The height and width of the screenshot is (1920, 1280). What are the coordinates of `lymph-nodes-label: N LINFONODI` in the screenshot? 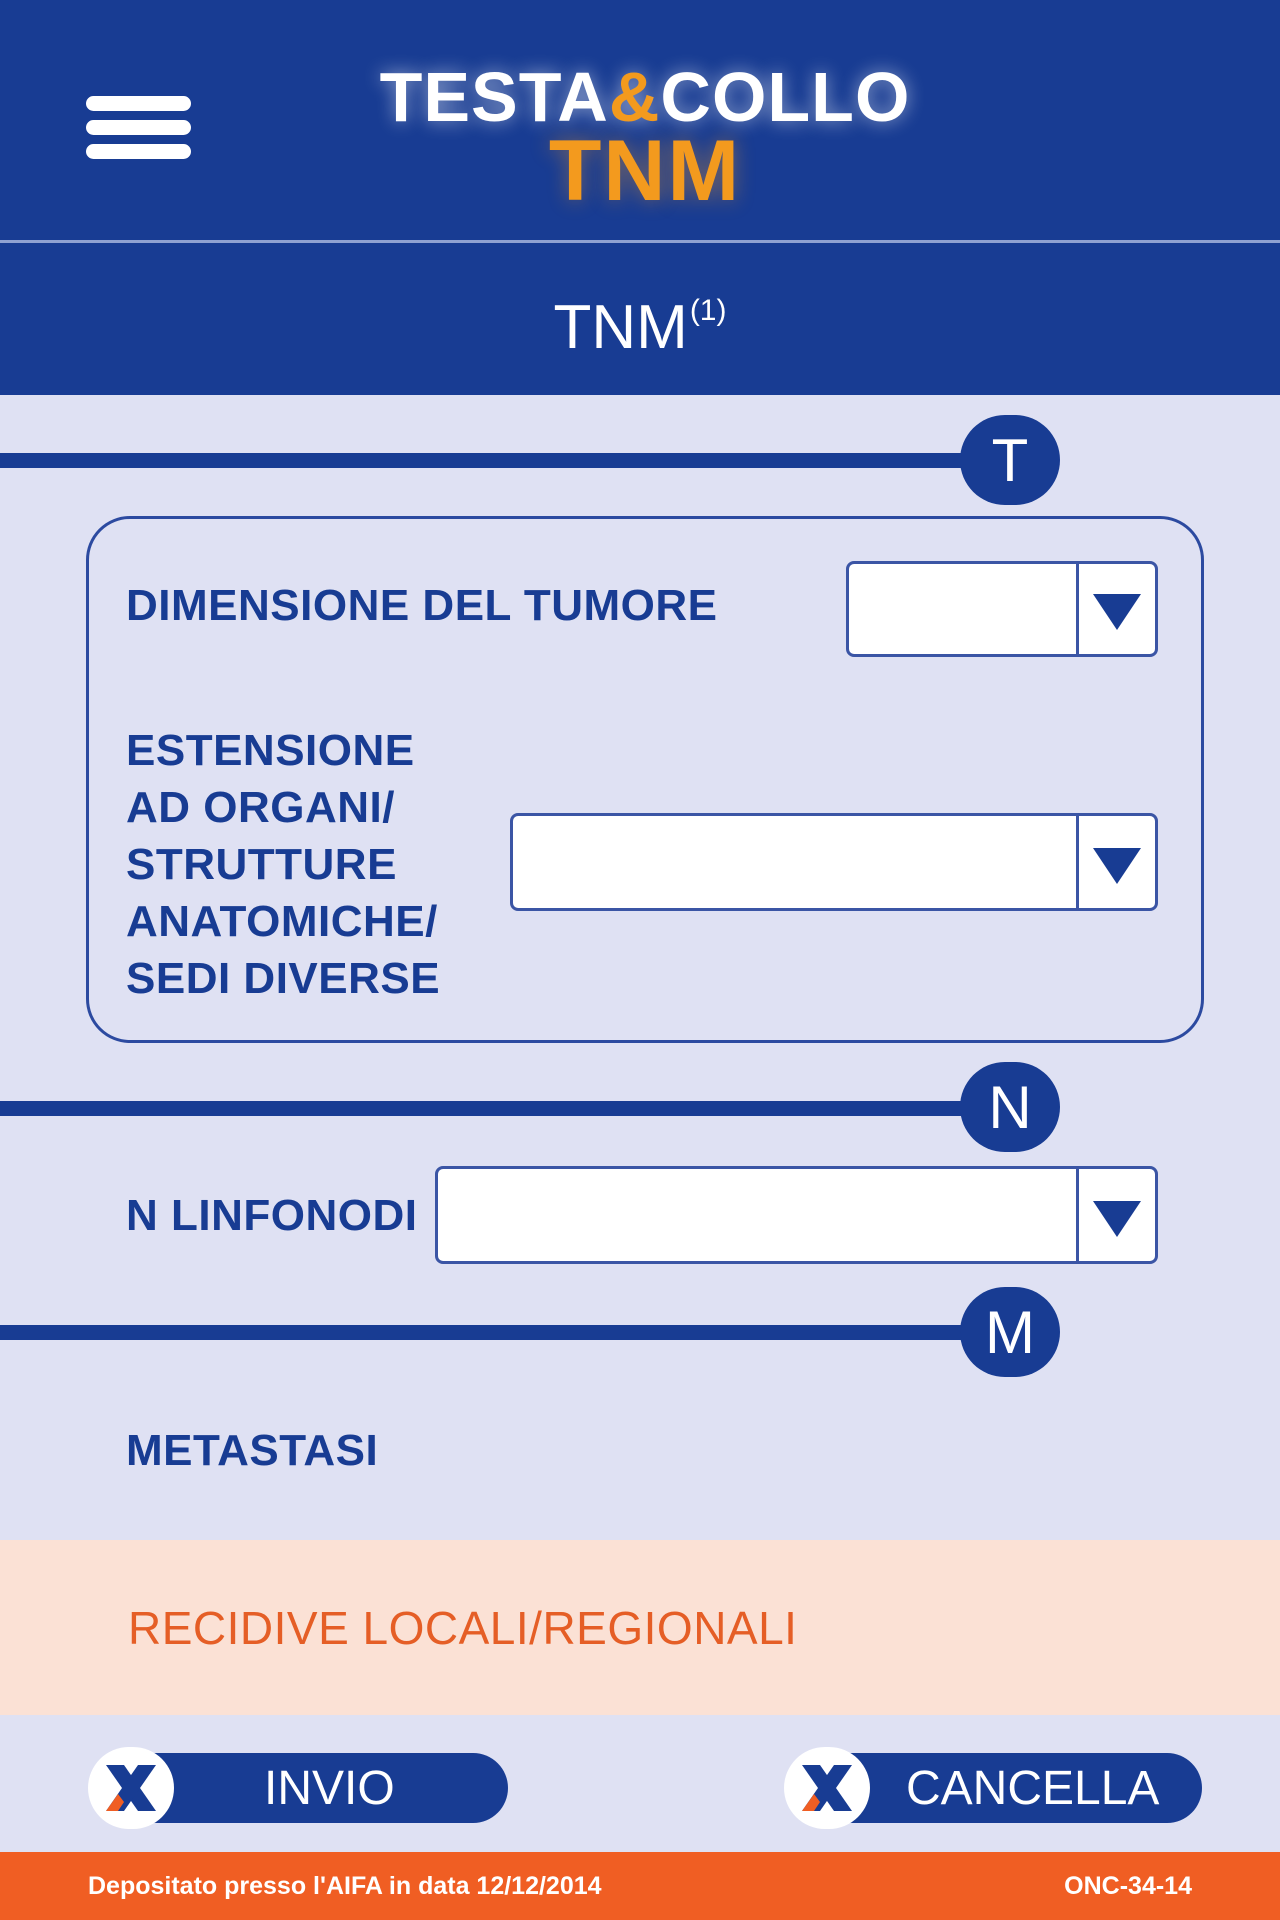 It's located at (272, 1215).